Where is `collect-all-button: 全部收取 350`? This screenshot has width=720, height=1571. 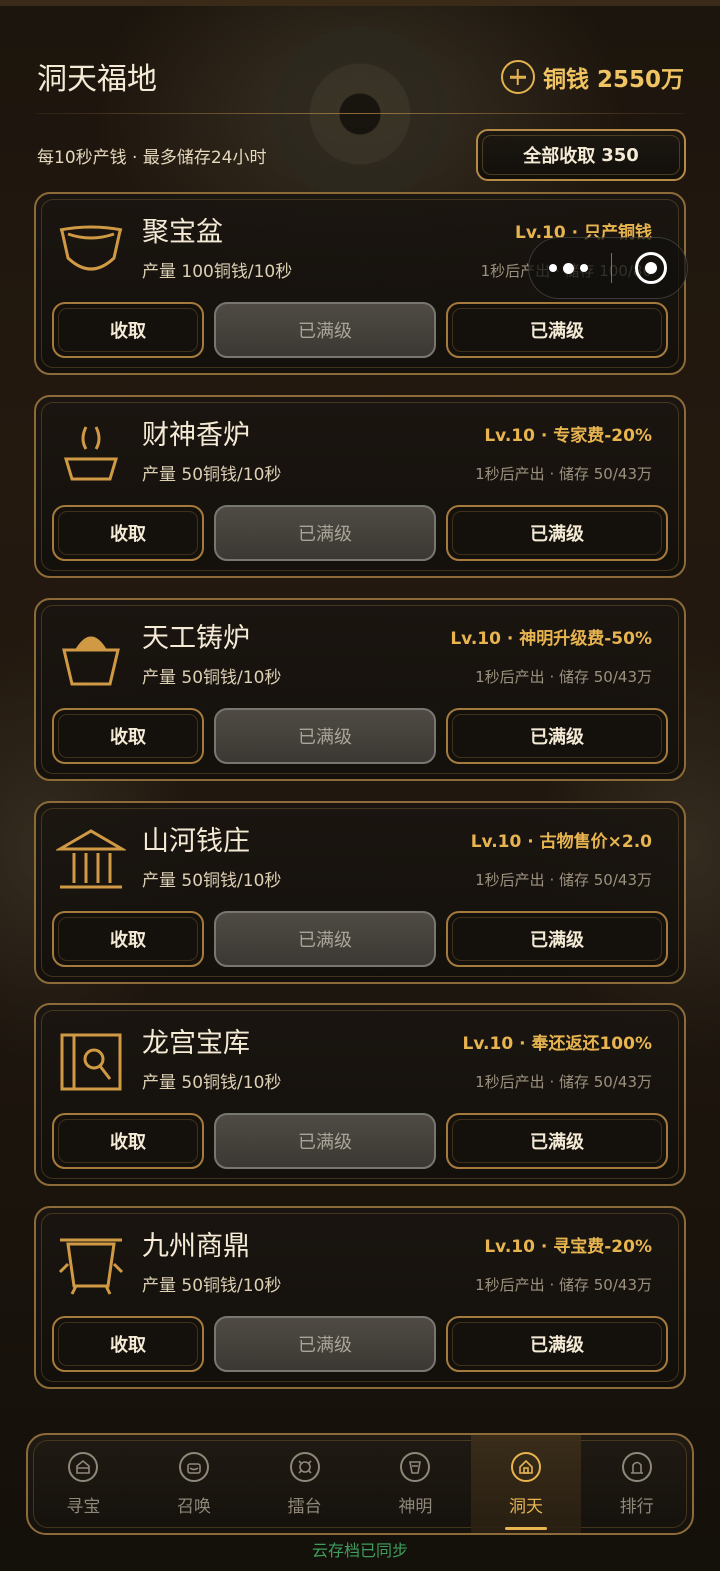
collect-all-button: 全部收取 350 is located at coordinates (581, 155).